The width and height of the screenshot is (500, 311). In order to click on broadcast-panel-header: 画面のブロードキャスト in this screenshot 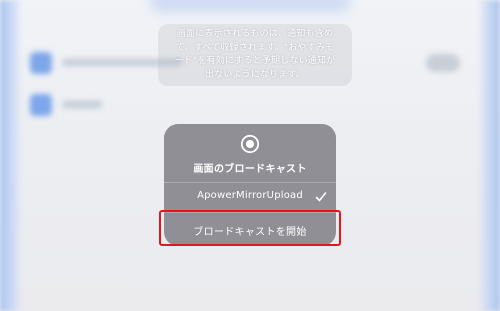, I will do `click(250, 153)`.